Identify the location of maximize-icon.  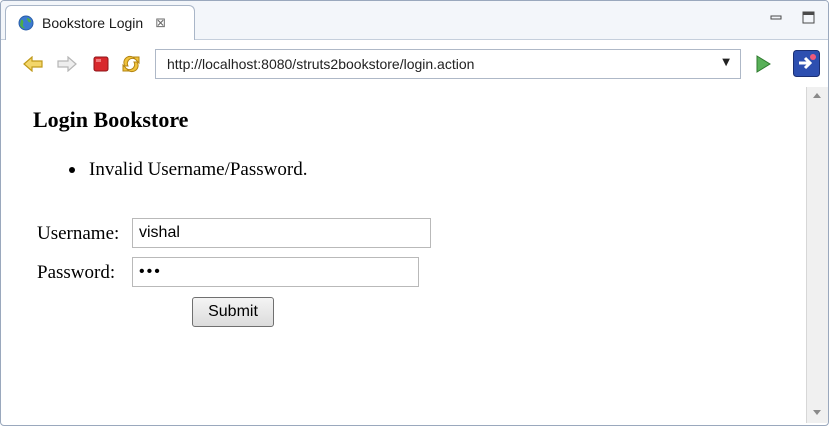
(808, 17).